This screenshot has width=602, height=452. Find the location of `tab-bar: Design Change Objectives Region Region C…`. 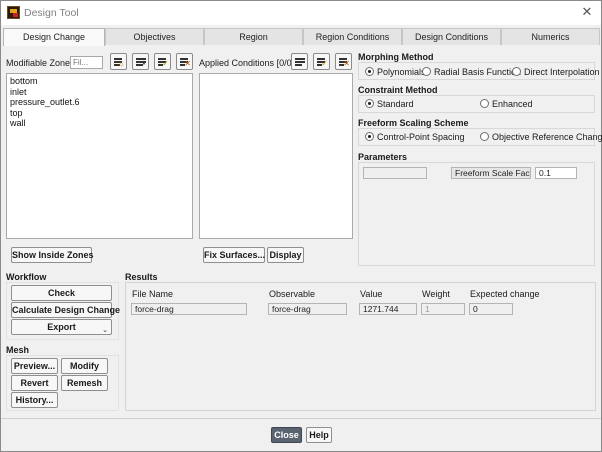

tab-bar: Design Change Objectives Region Region C… is located at coordinates (301, 37).